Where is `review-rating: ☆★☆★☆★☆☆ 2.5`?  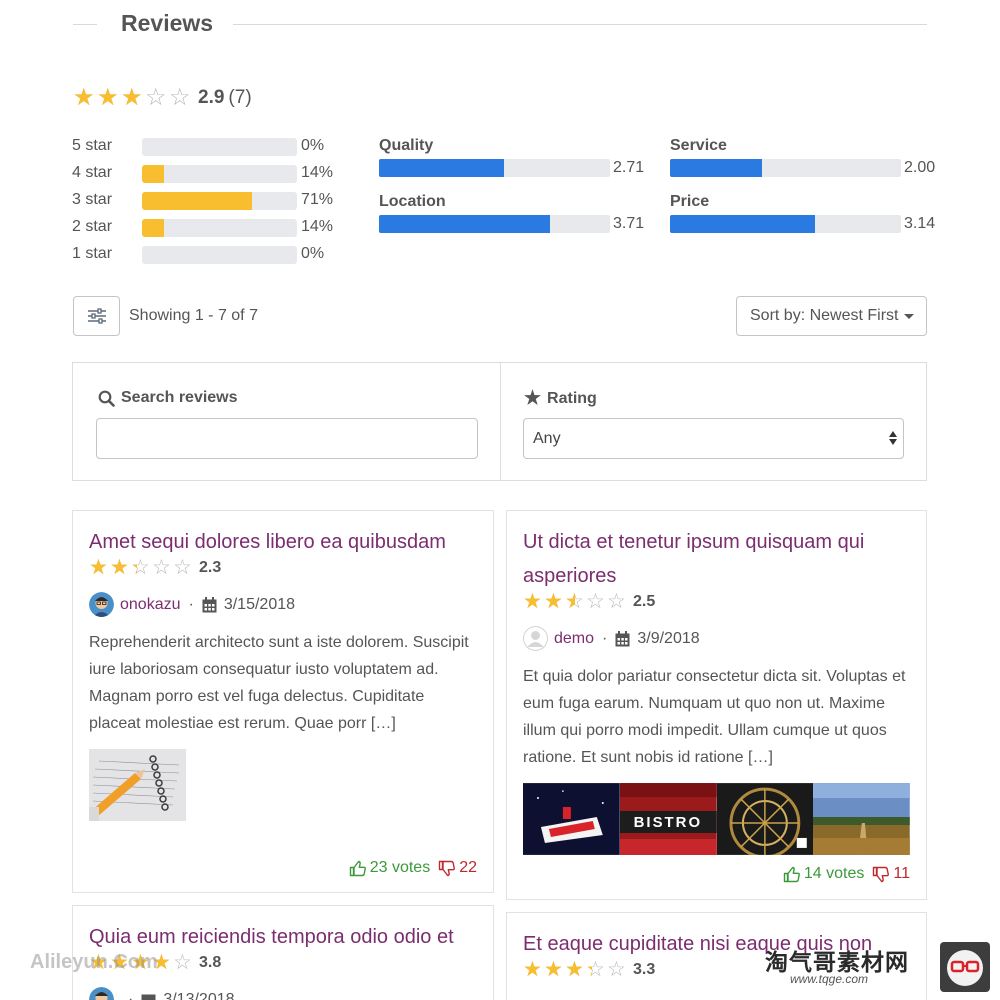 review-rating: ☆★☆★☆★☆☆ 2.5 is located at coordinates (716, 601).